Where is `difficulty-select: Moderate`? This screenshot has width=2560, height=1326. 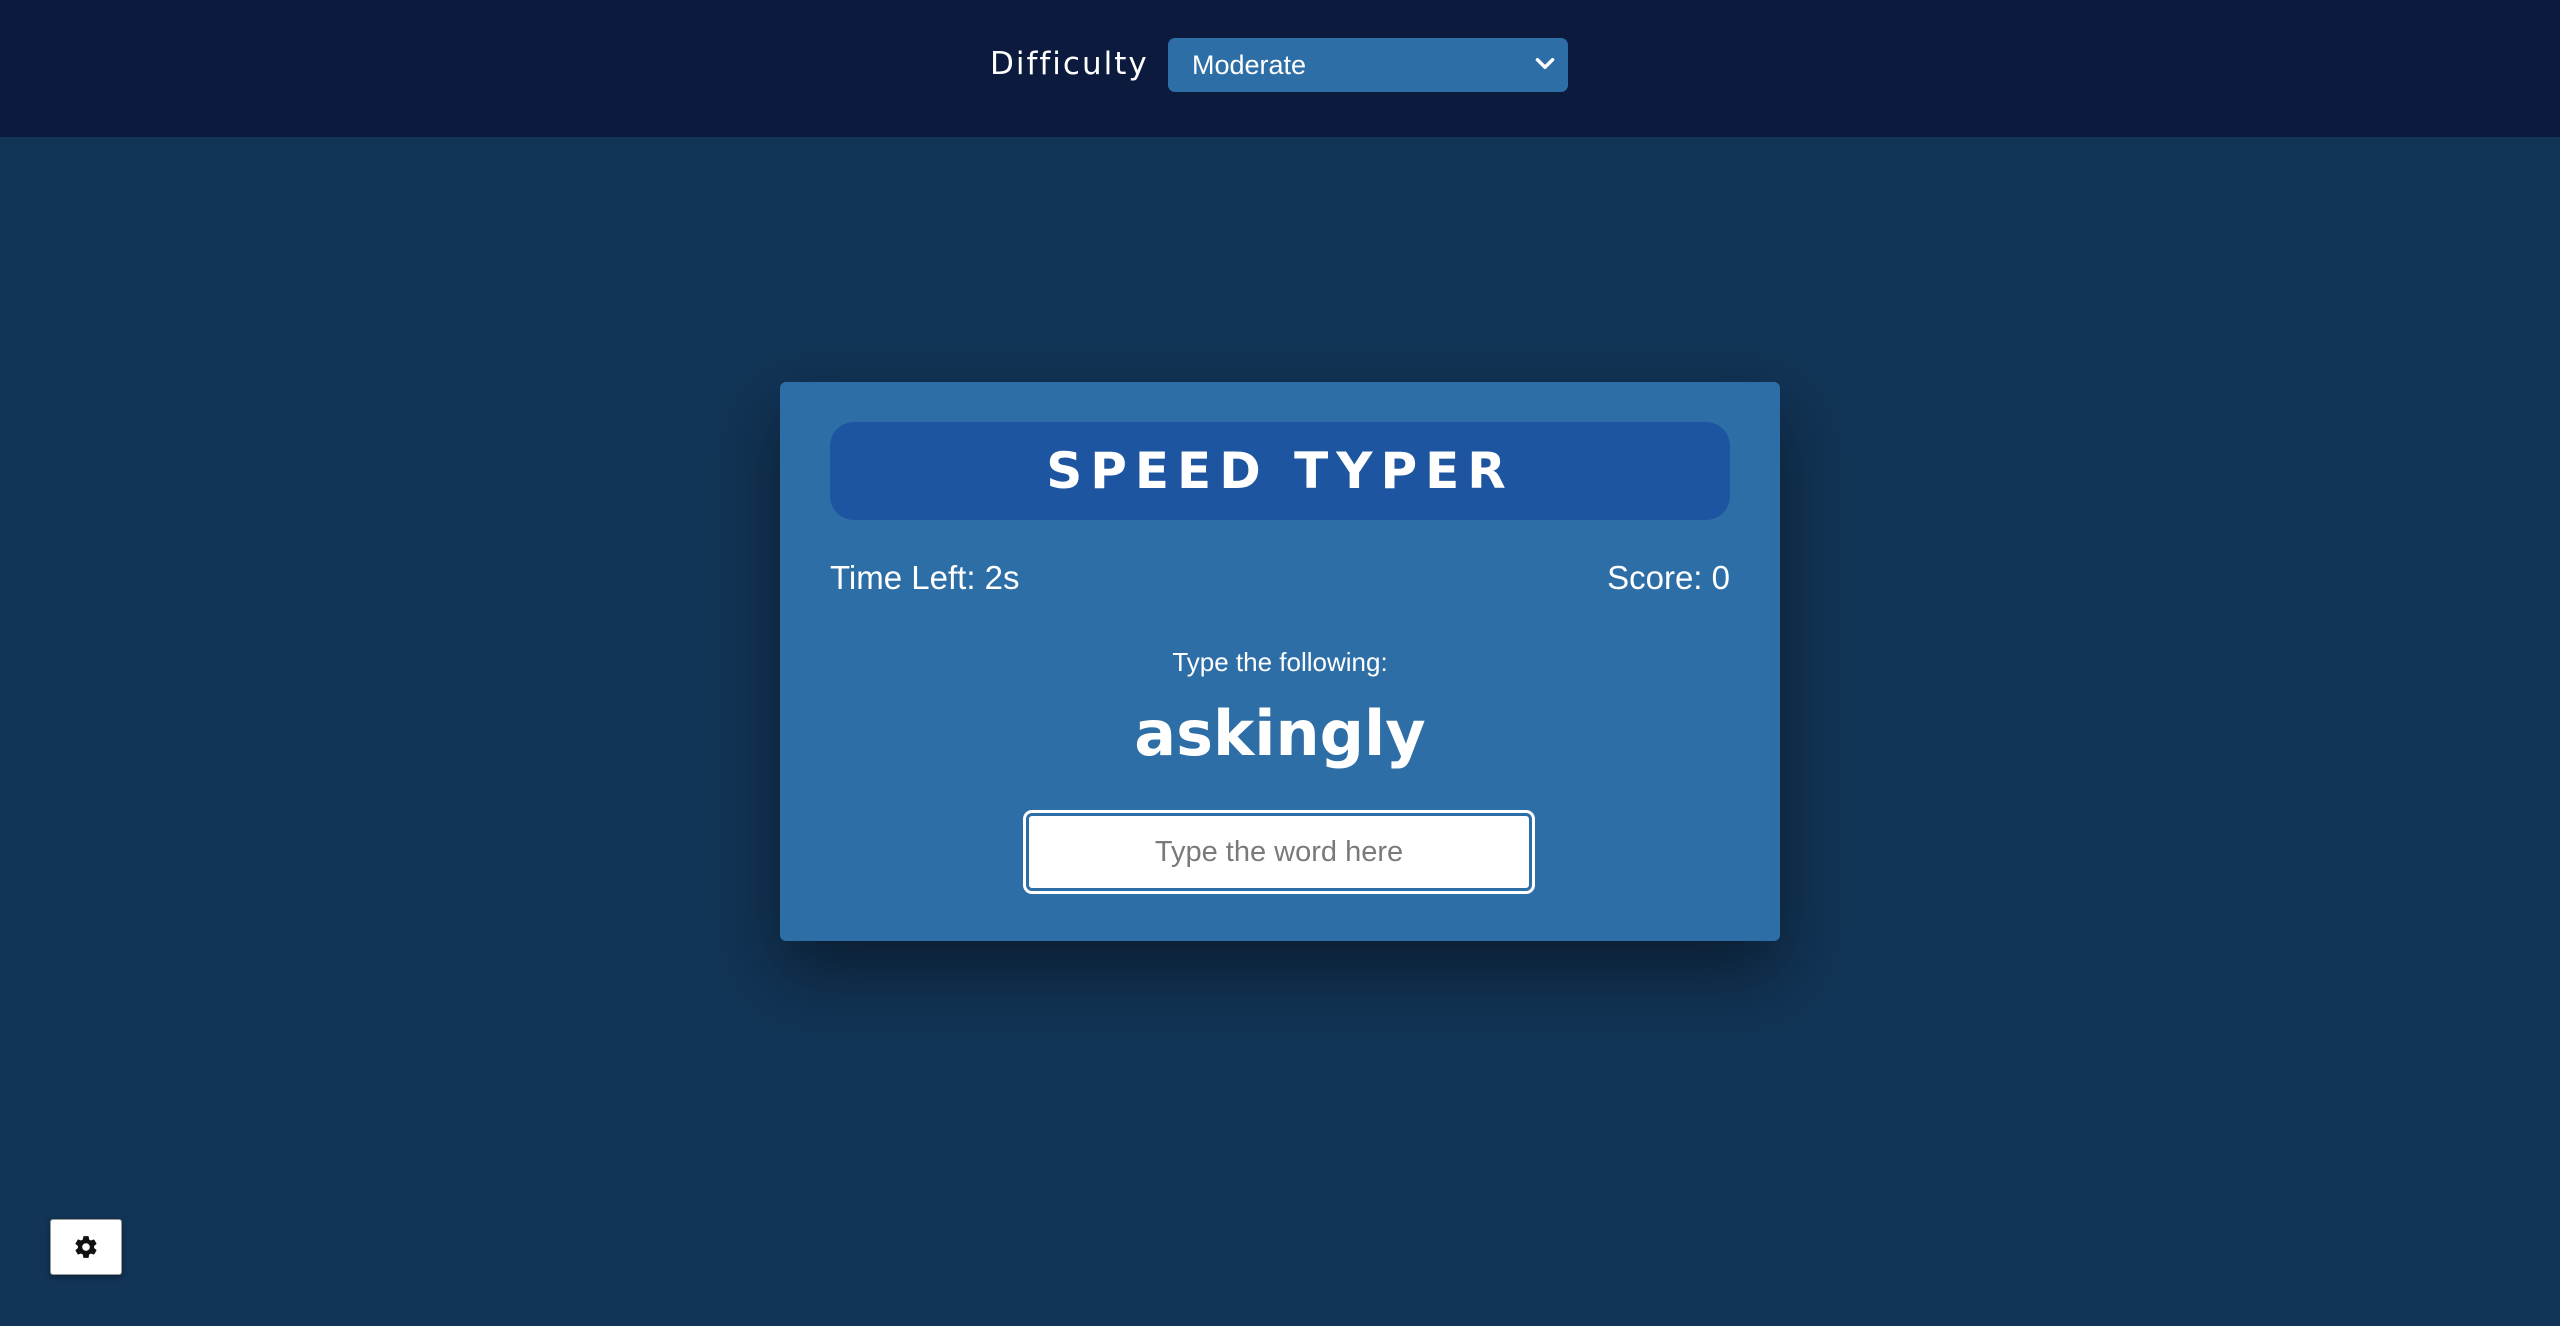
difficulty-select: Moderate is located at coordinates (1368, 65).